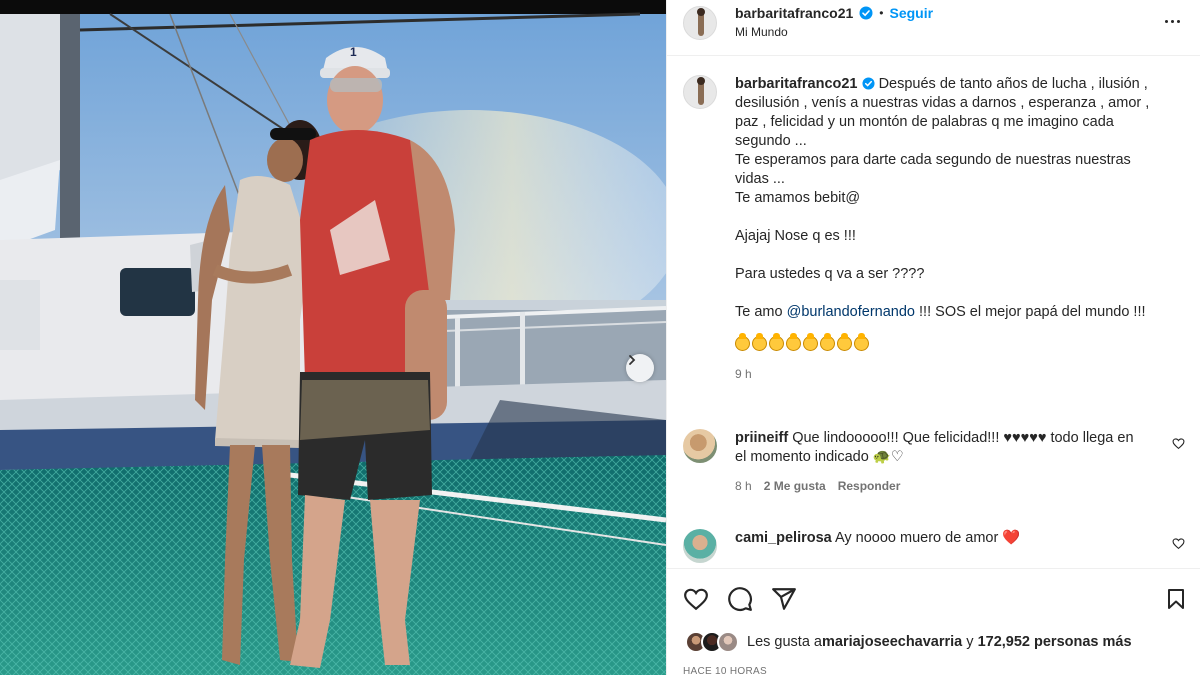 The width and height of the screenshot is (1200, 675). I want to click on liker-avatars, so click(713, 642).